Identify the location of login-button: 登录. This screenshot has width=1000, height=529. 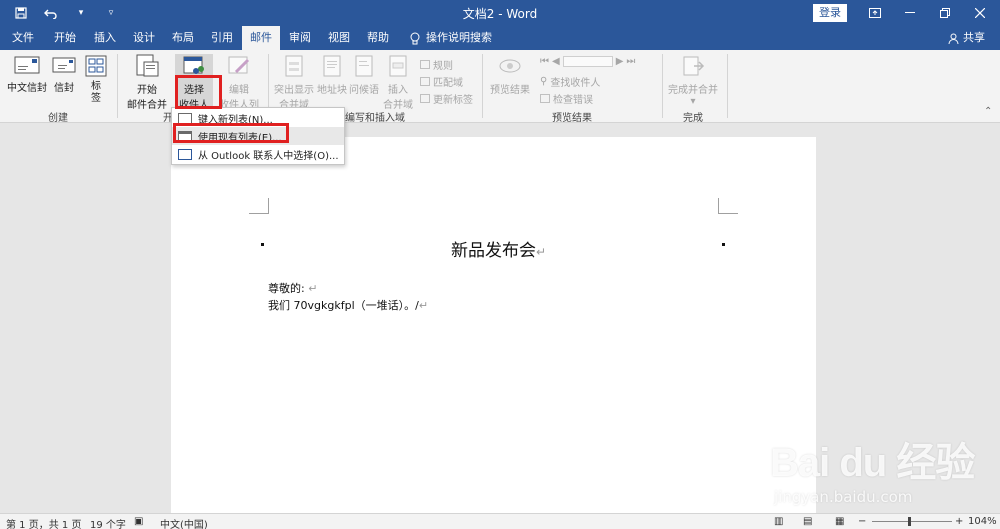
(830, 13).